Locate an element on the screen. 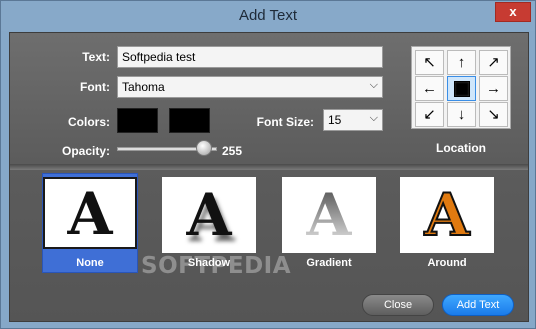  title-bar: Add Text x is located at coordinates (268, 16).